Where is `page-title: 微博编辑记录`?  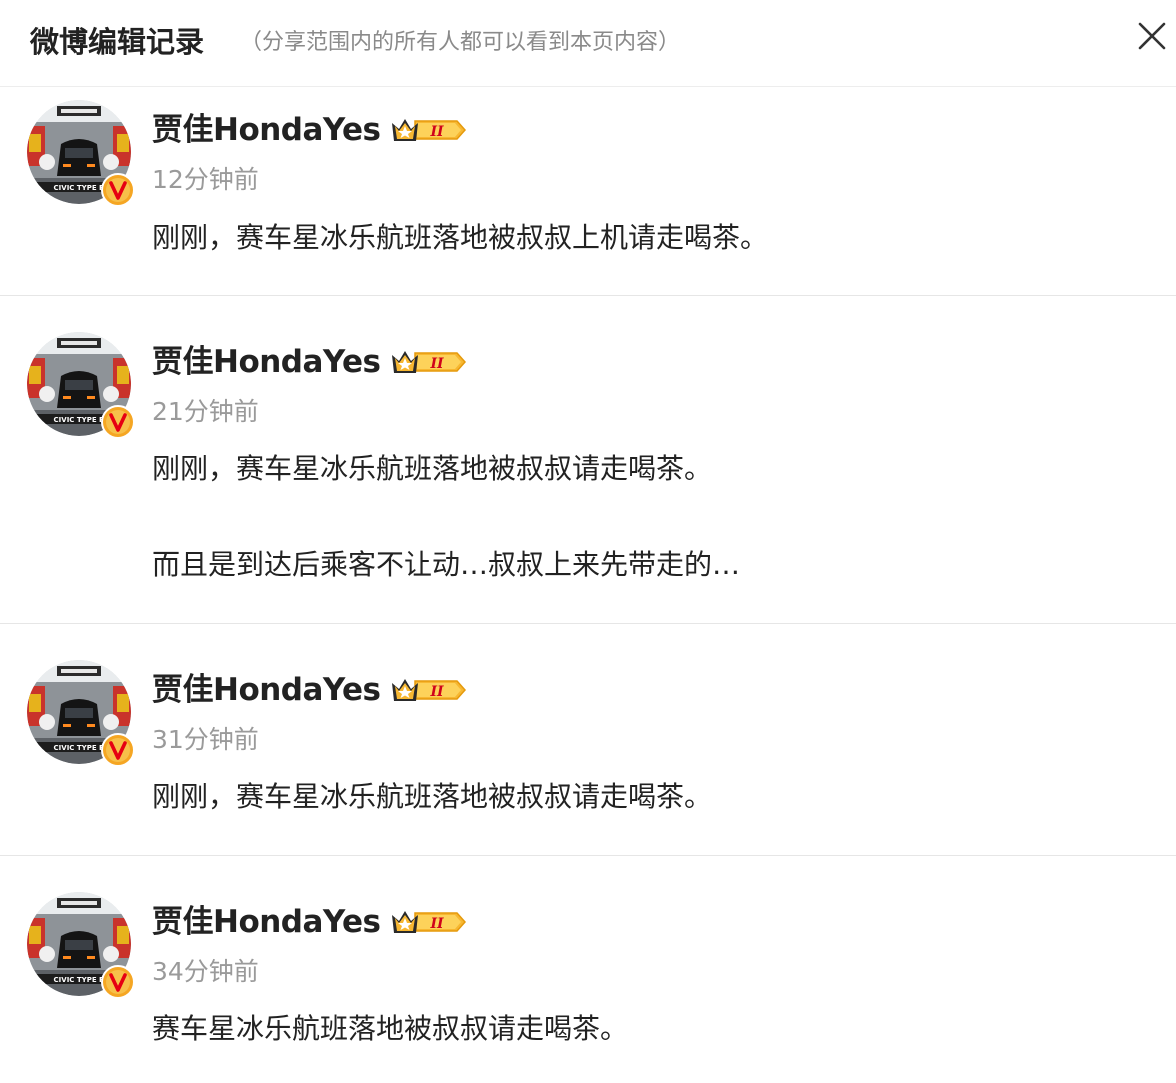 page-title: 微博编辑记录 is located at coordinates (117, 42).